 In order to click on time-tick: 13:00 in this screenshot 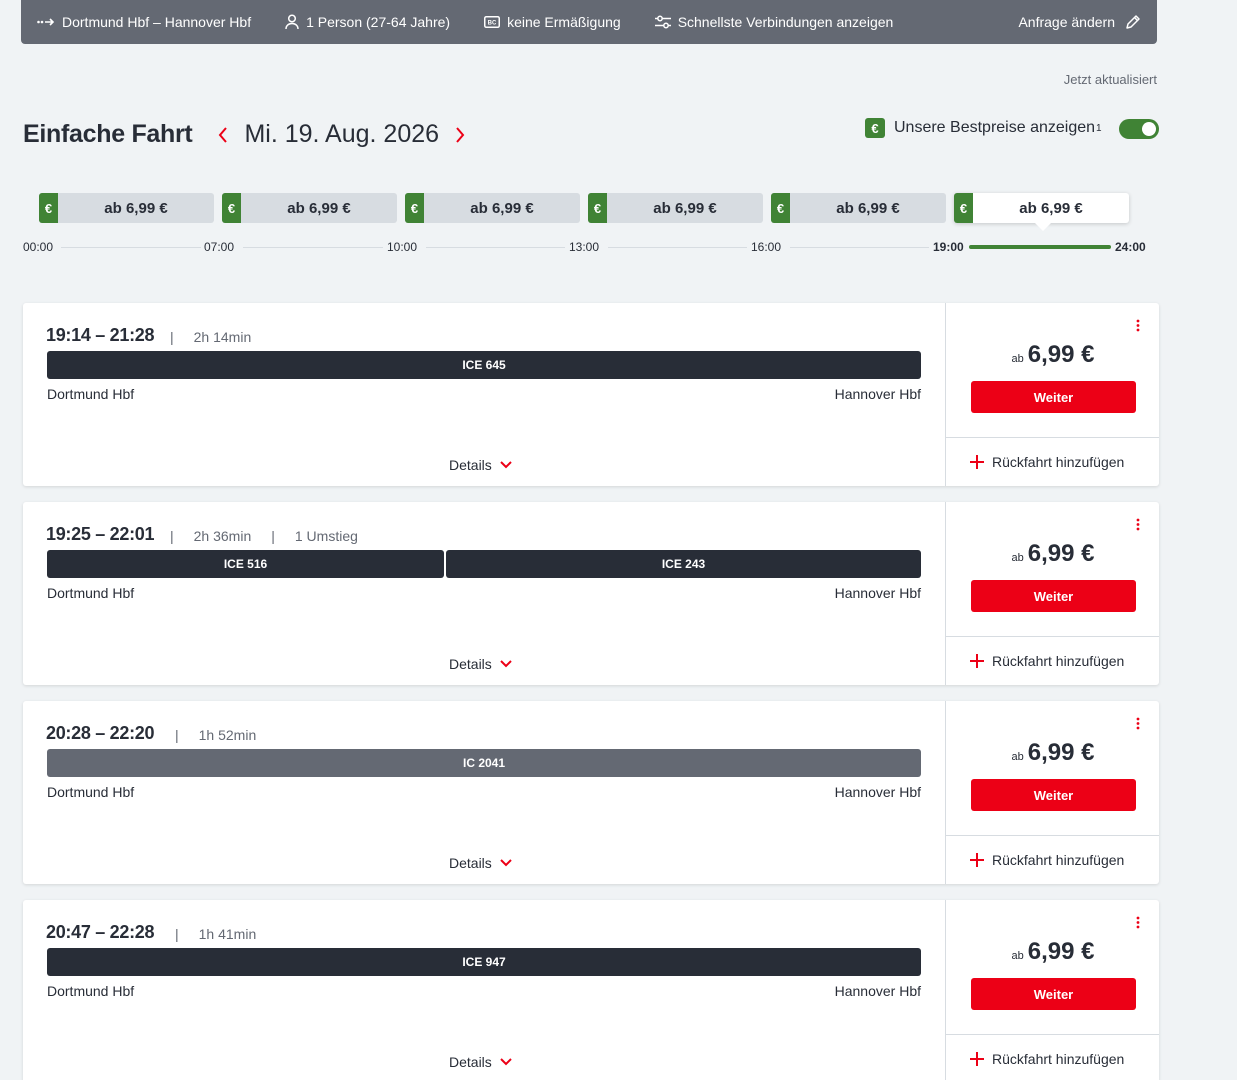, I will do `click(584, 247)`.